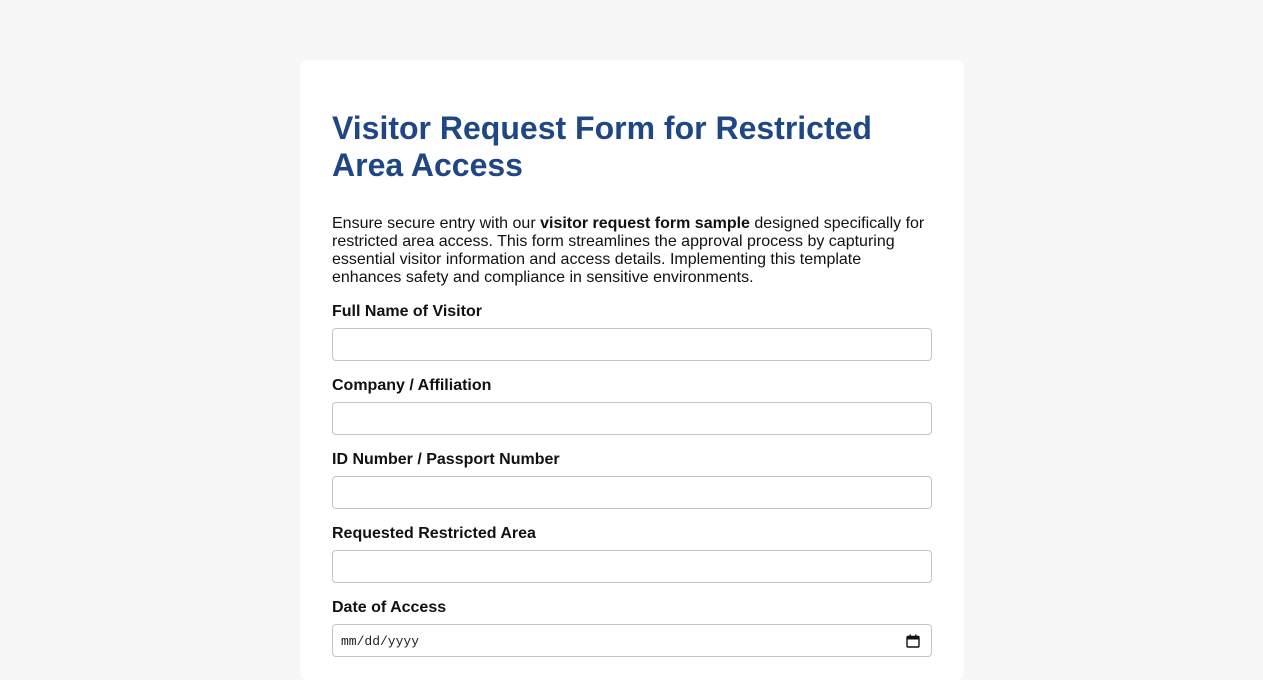 The height and width of the screenshot is (680, 1263). Describe the element at coordinates (632, 418) in the screenshot. I see `company-input` at that location.